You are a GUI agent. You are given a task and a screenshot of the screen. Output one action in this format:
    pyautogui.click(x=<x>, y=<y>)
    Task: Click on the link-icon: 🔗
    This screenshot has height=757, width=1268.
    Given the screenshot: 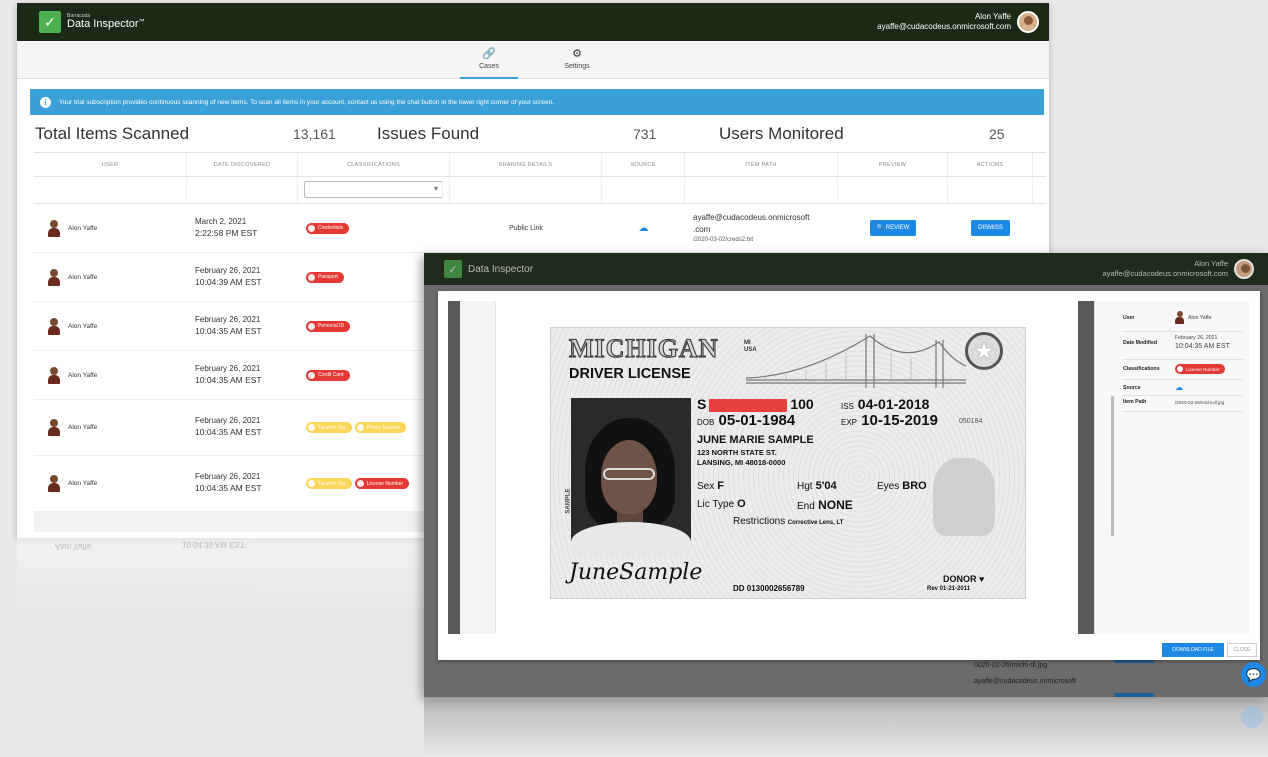 What is the action you would take?
    pyautogui.click(x=489, y=54)
    